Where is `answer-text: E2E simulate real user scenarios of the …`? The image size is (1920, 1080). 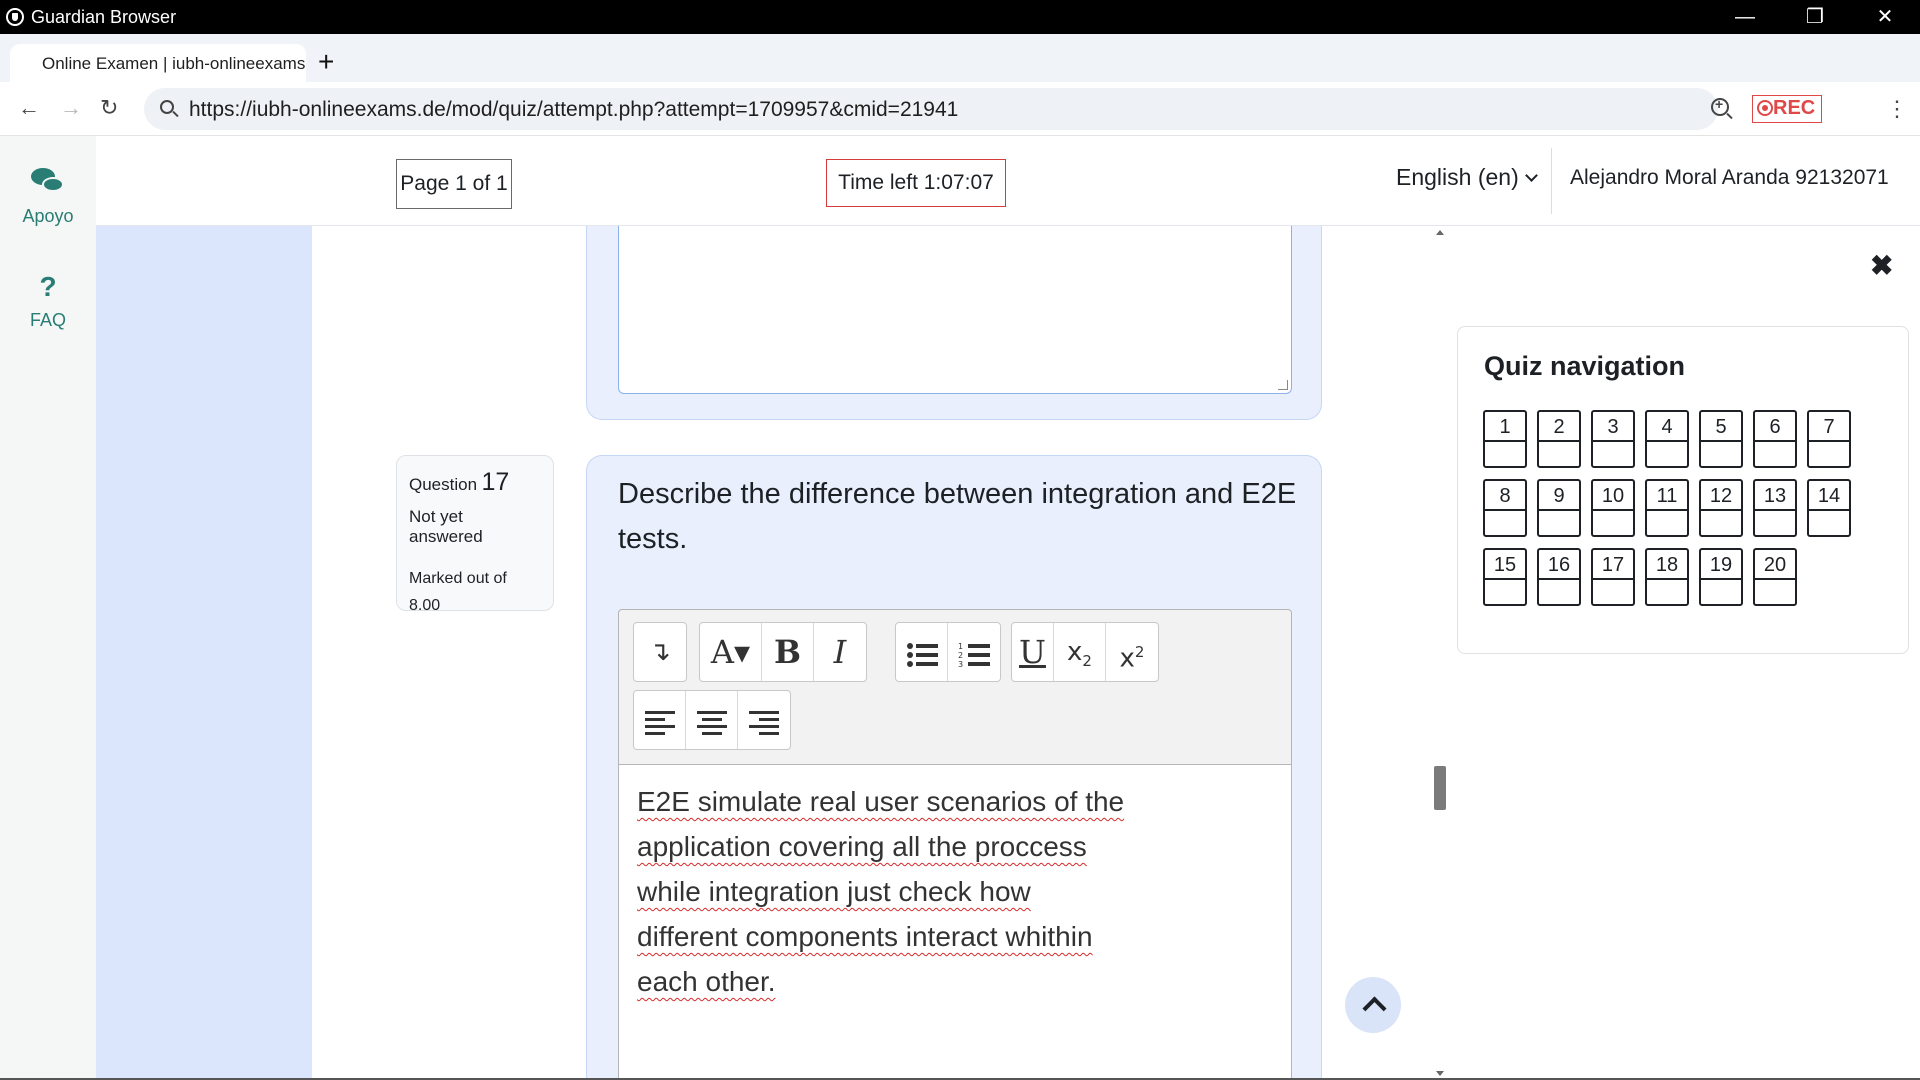 answer-text: E2E simulate real user scenarios of the … is located at coordinates (882, 891).